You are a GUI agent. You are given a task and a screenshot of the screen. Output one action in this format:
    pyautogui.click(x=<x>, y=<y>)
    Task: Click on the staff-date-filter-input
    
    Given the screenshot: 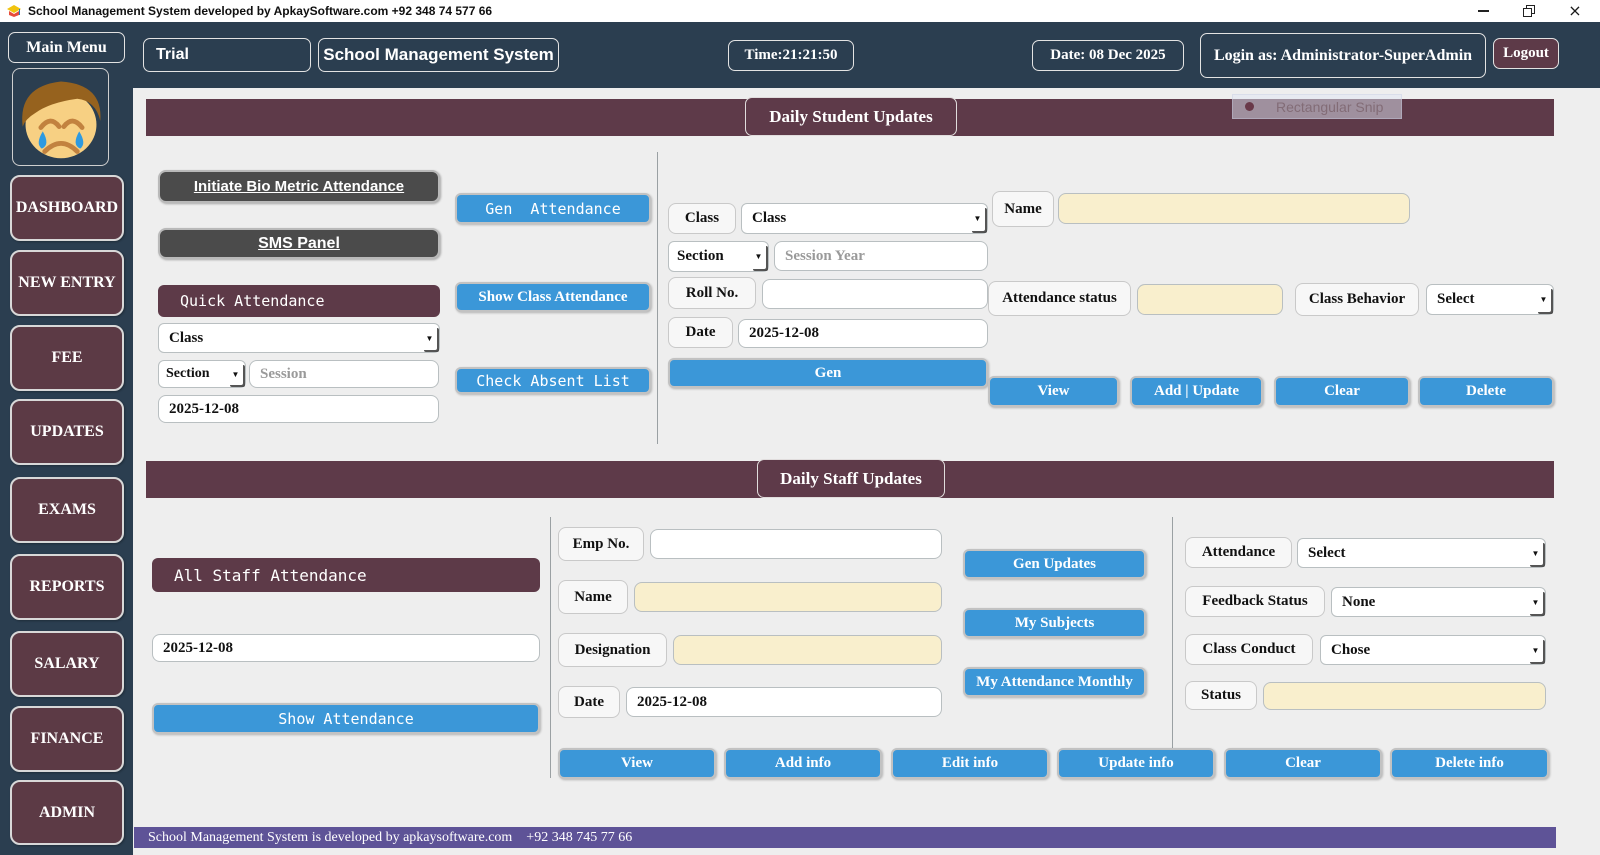 What is the action you would take?
    pyautogui.click(x=346, y=648)
    